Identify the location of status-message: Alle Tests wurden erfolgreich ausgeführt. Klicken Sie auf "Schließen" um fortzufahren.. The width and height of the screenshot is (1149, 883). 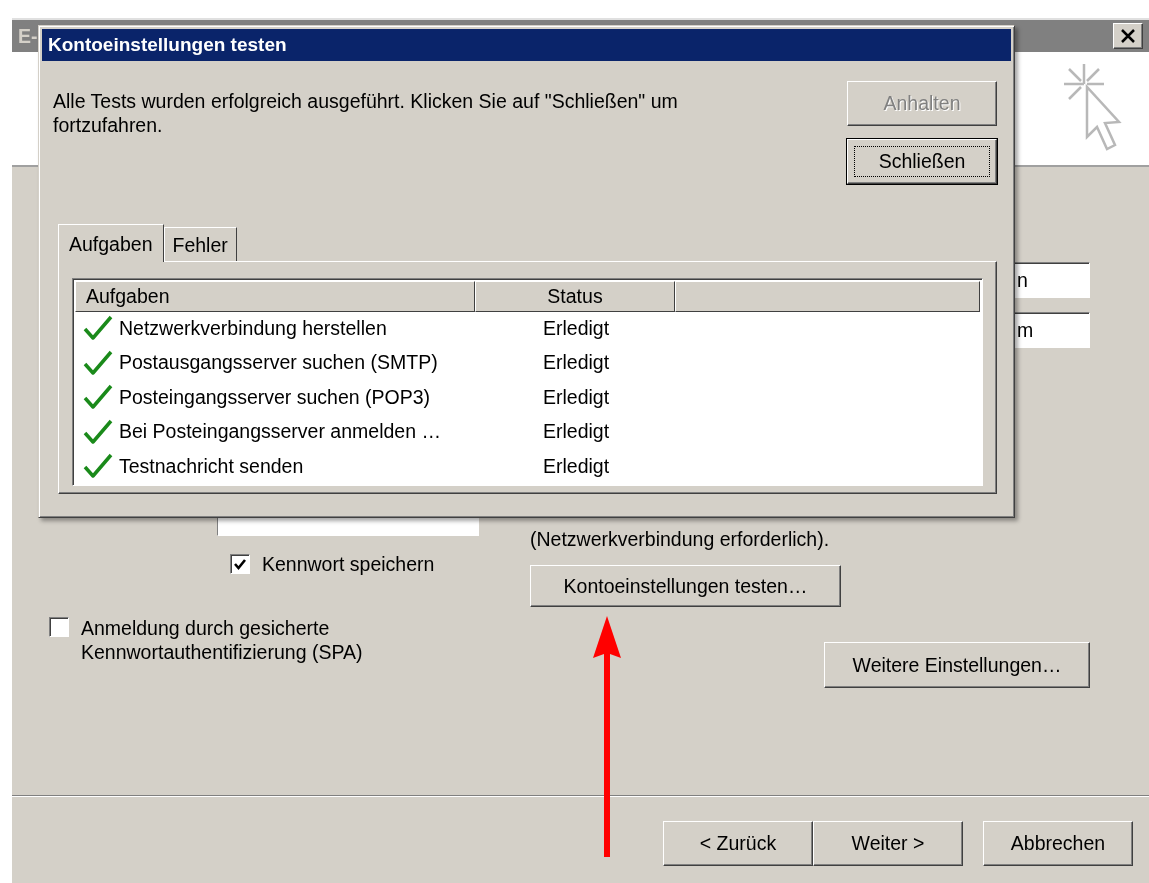
(366, 113).